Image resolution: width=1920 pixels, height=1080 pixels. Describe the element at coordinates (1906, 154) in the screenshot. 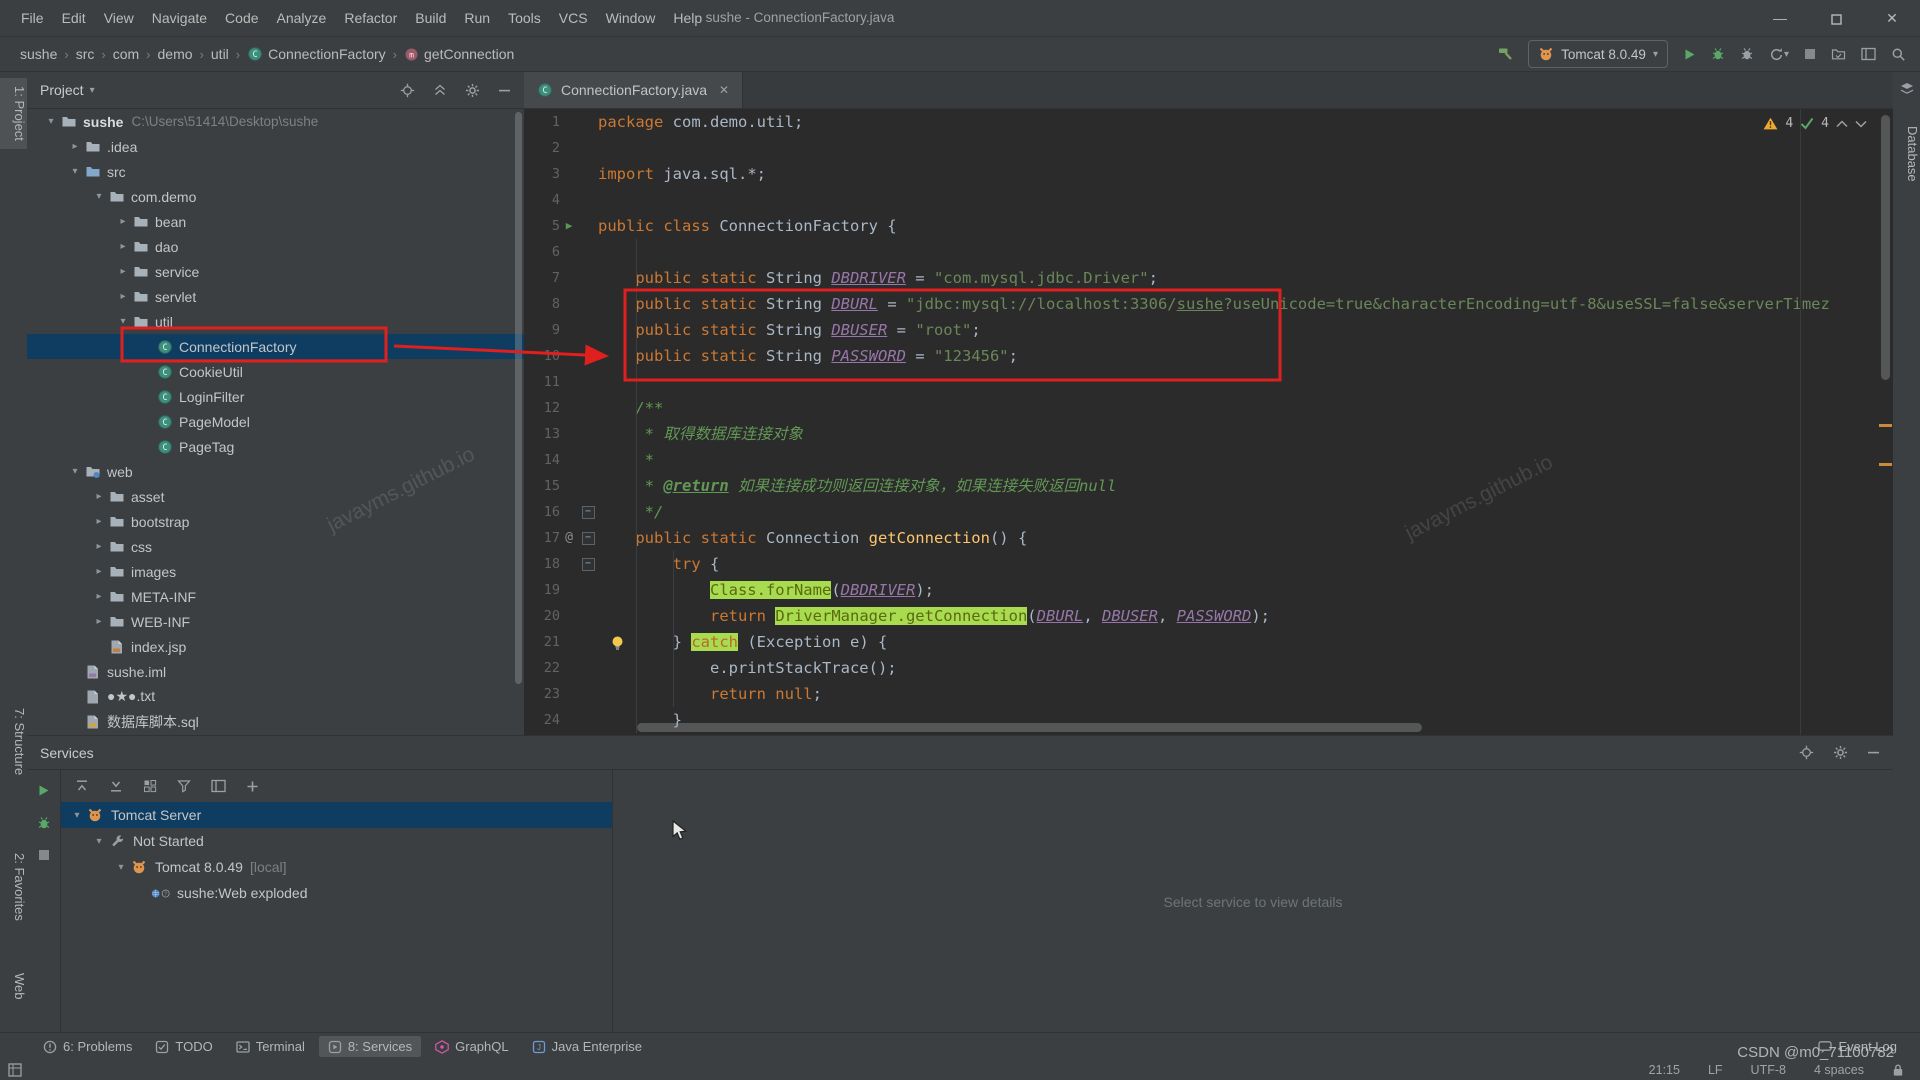

I see `tool-button-database: Database` at that location.